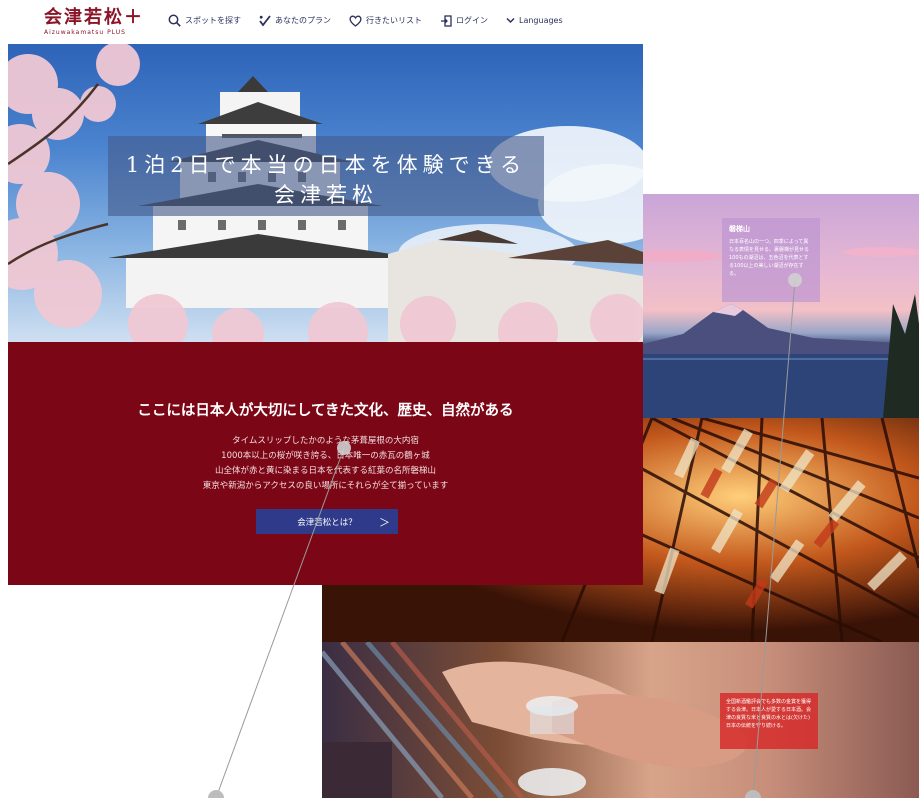 The width and height of the screenshot is (919, 798). I want to click on search-icon, so click(174, 20).